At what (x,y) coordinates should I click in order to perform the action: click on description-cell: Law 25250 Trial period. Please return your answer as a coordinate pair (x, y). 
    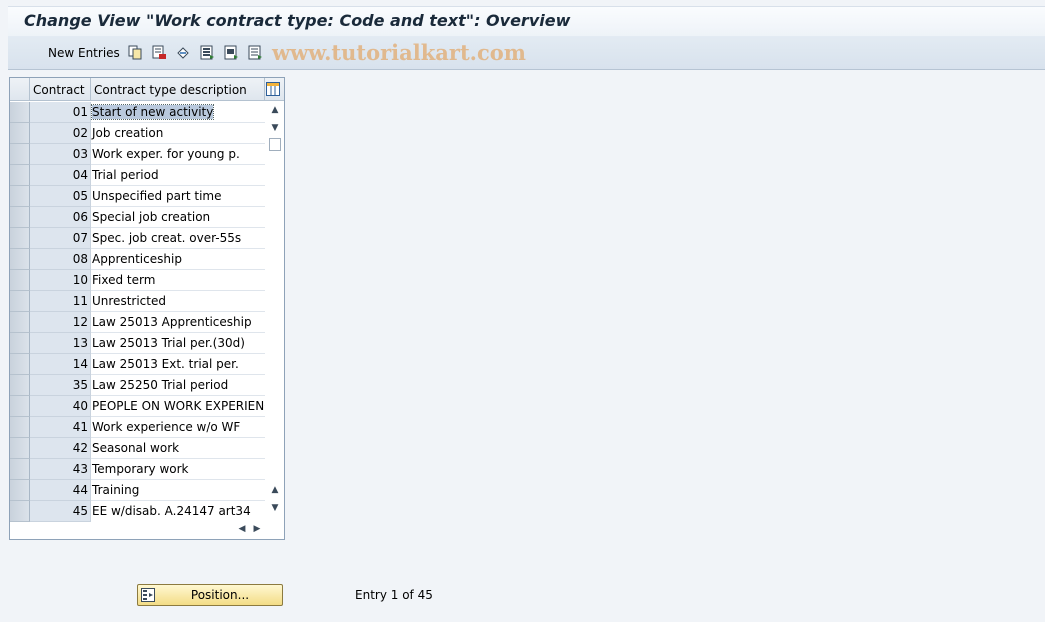
    Looking at the image, I should click on (178, 385).